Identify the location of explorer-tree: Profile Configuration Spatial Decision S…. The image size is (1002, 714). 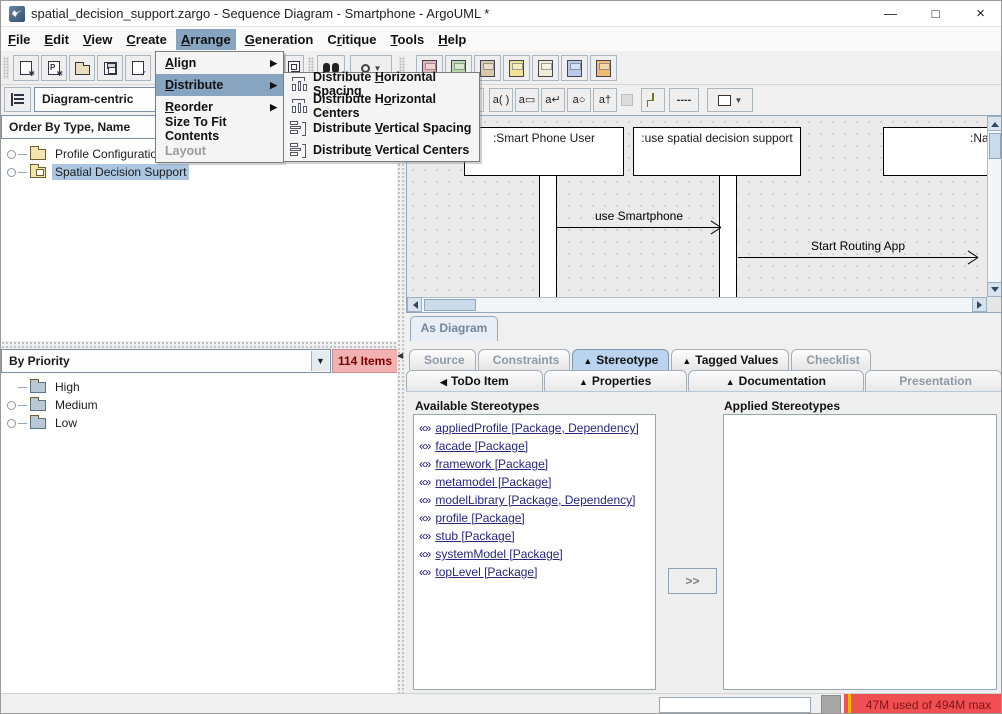
(199, 240).